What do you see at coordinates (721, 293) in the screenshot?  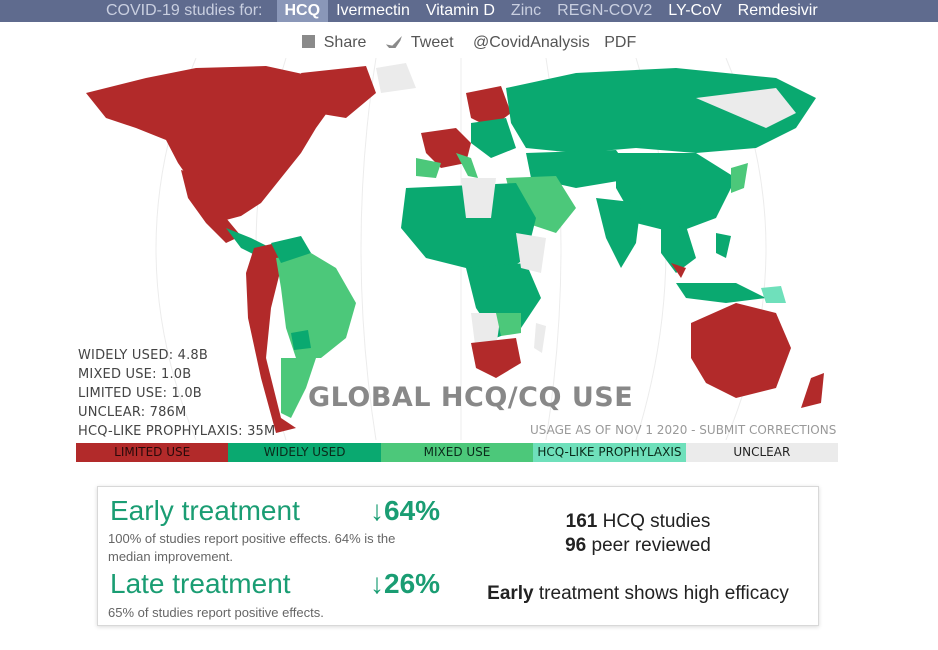 I see `region-indonesia` at bounding box center [721, 293].